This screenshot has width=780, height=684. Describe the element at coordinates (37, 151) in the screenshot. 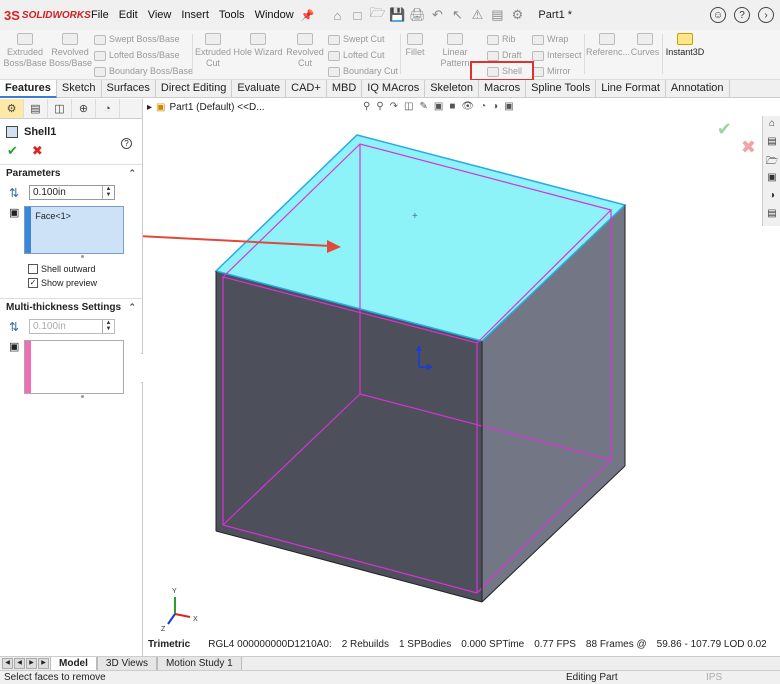

I see `cancel-x-icon: ✖` at that location.